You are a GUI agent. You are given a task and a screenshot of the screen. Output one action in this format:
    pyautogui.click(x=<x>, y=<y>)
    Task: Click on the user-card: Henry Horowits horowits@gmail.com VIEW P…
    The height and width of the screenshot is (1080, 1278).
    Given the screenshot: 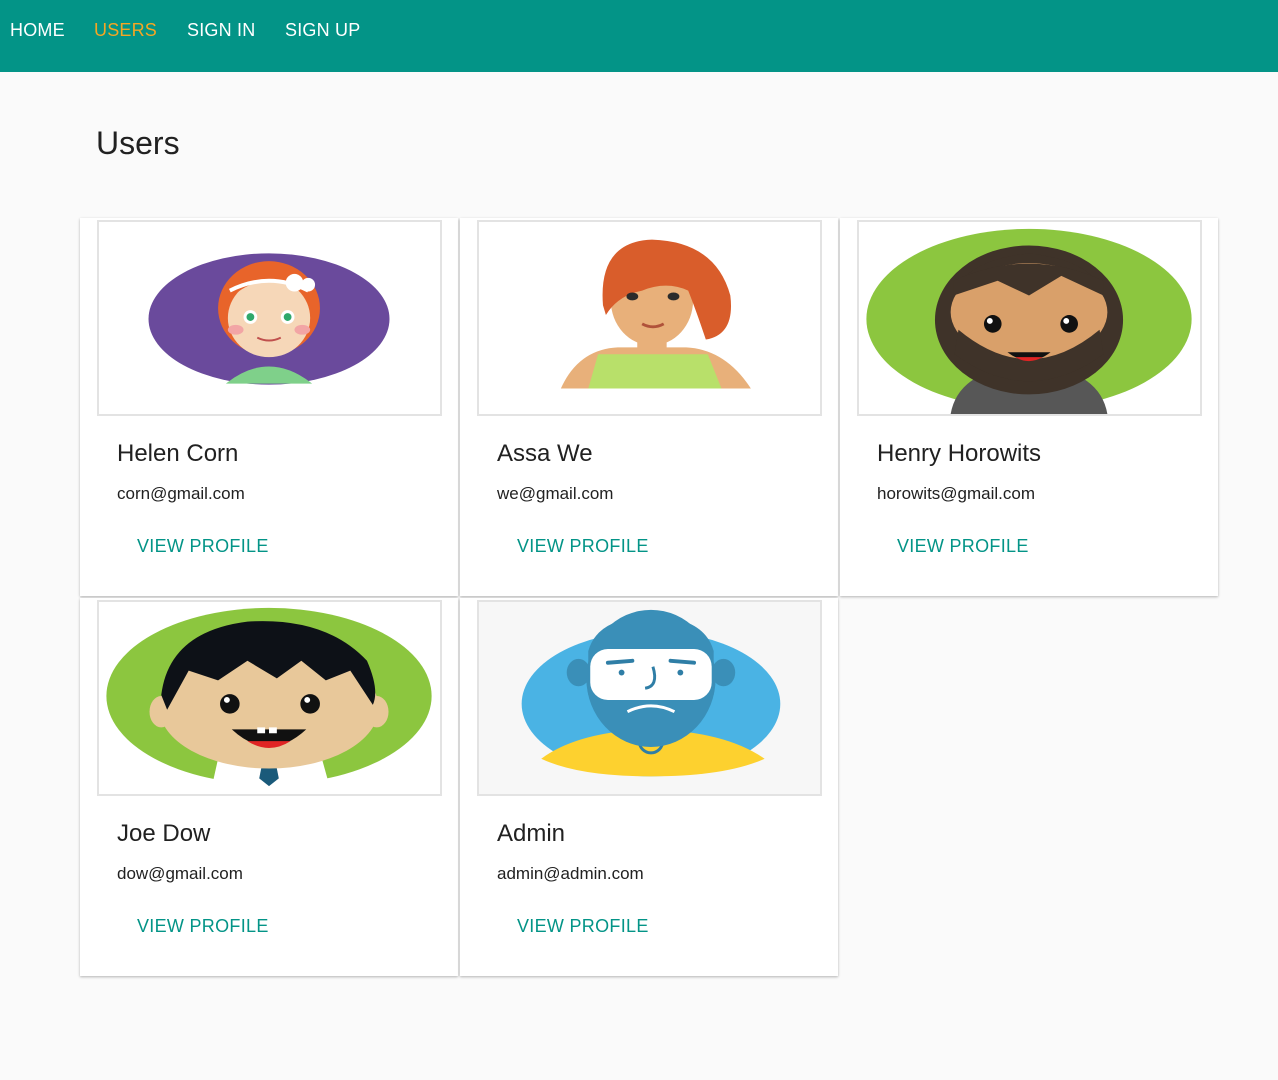 What is the action you would take?
    pyautogui.click(x=1029, y=407)
    